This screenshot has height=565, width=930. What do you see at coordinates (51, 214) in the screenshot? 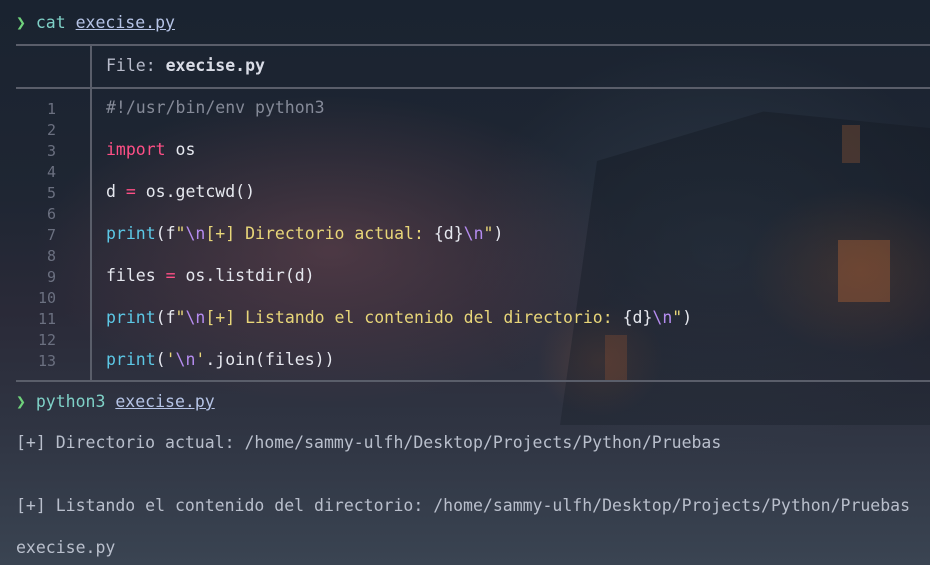
I see `line-number: 6` at bounding box center [51, 214].